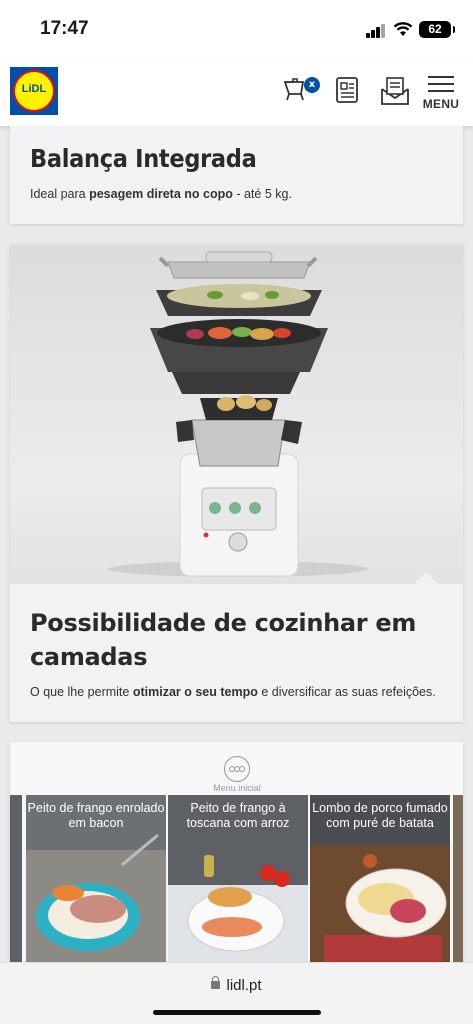  What do you see at coordinates (236, 29) in the screenshot?
I see `status-bar: 17:47 62` at bounding box center [236, 29].